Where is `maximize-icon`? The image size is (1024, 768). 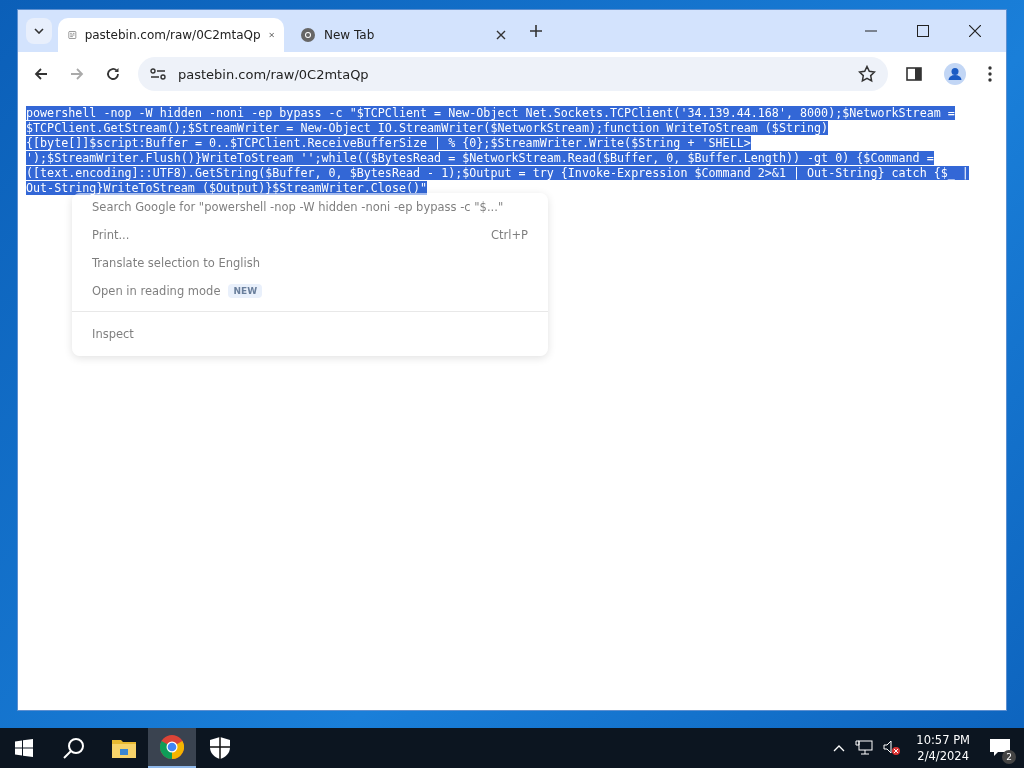
maximize-icon is located at coordinates (923, 31).